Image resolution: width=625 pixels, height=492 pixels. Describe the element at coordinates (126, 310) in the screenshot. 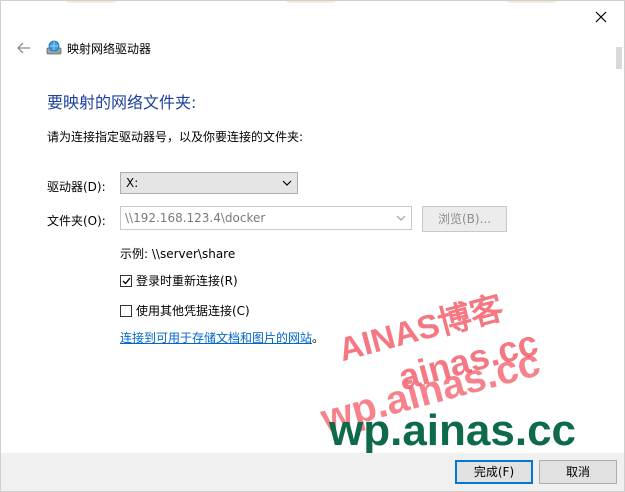

I see `other-credentials-checkbox` at that location.